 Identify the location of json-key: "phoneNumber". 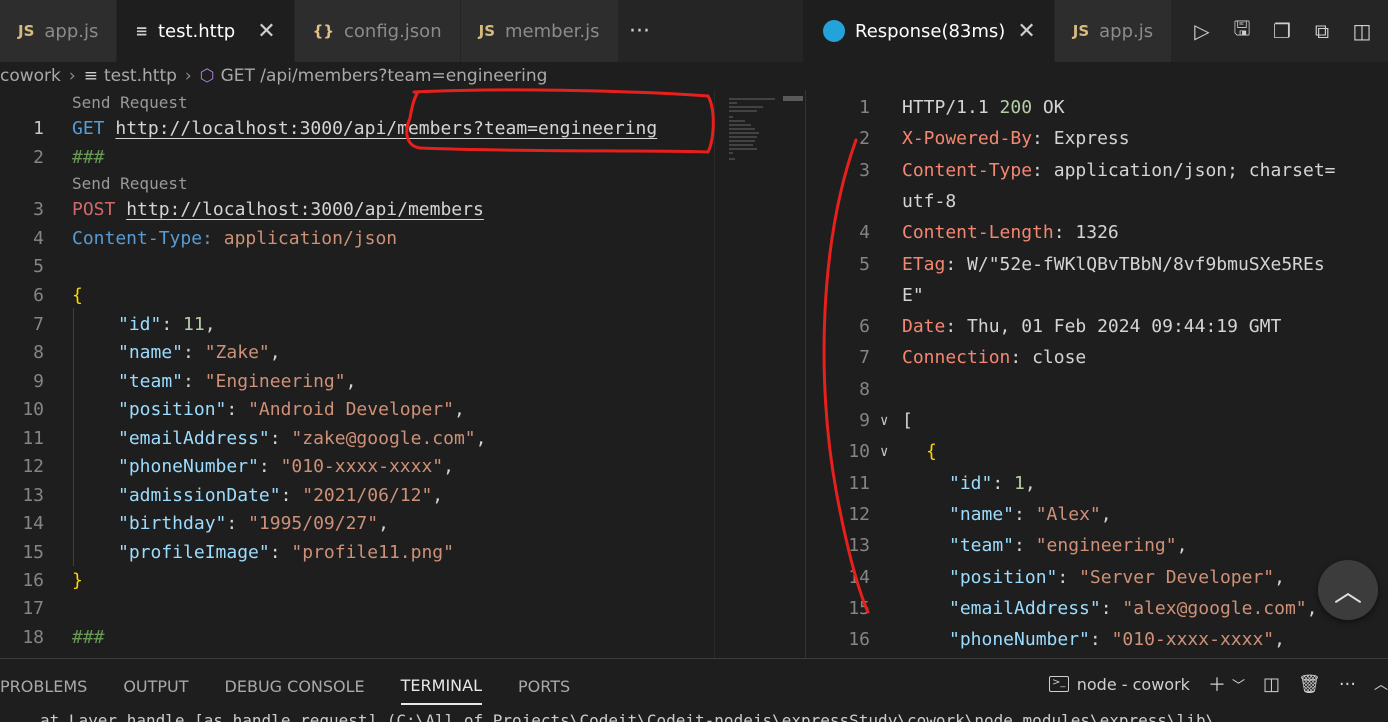
(1019, 640).